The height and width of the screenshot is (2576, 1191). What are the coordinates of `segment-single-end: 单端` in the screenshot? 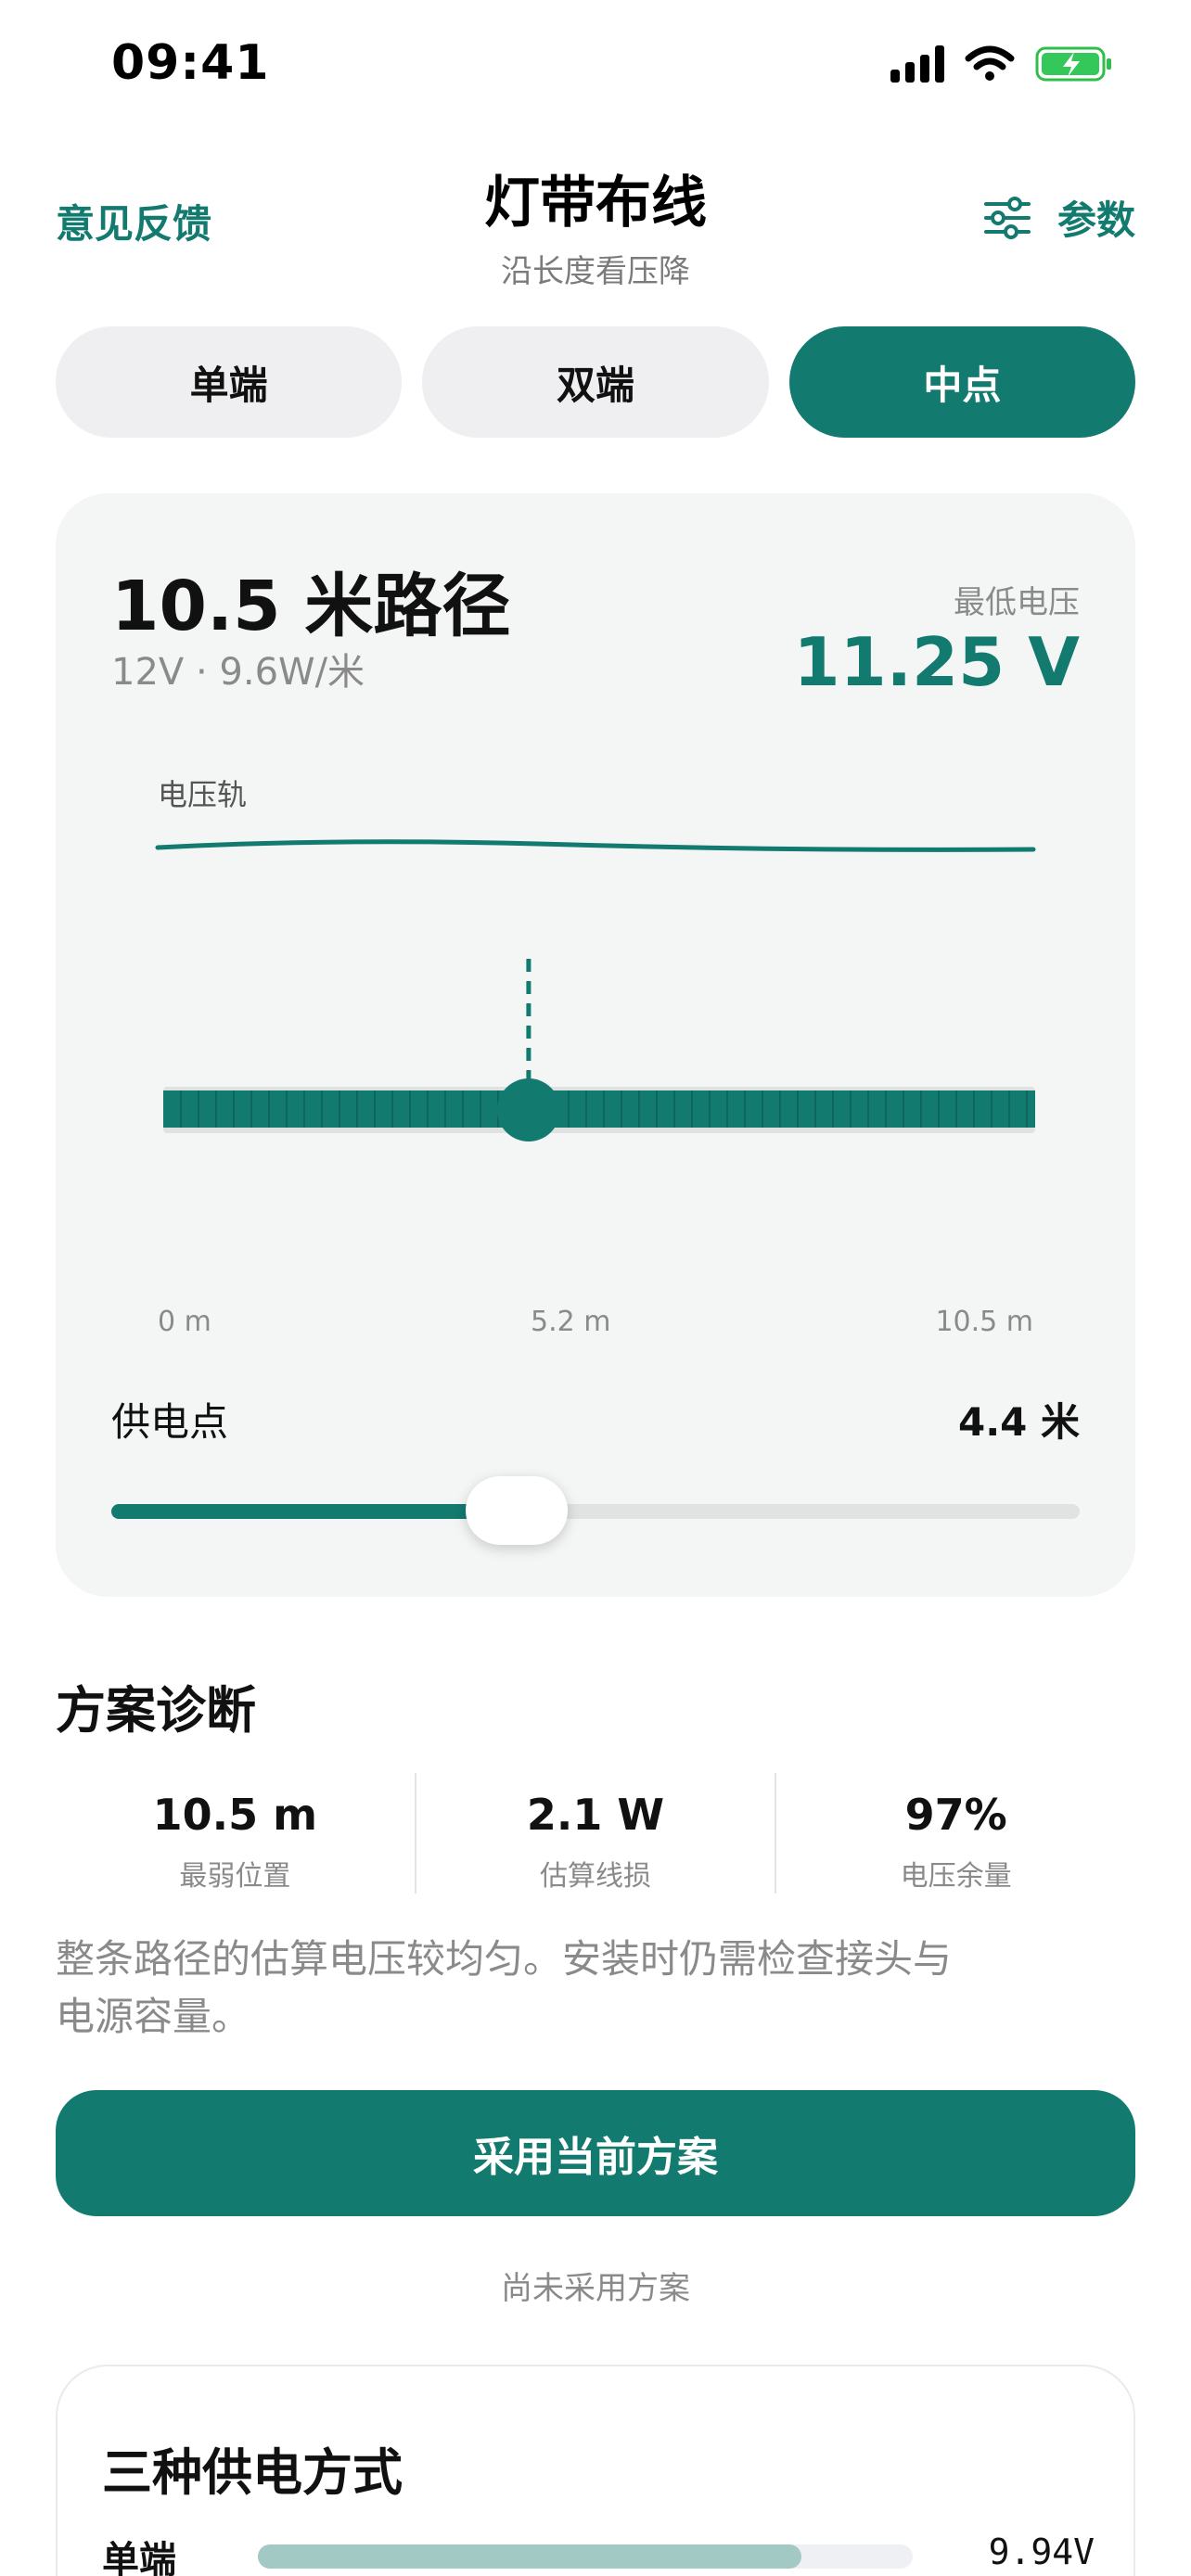 It's located at (229, 382).